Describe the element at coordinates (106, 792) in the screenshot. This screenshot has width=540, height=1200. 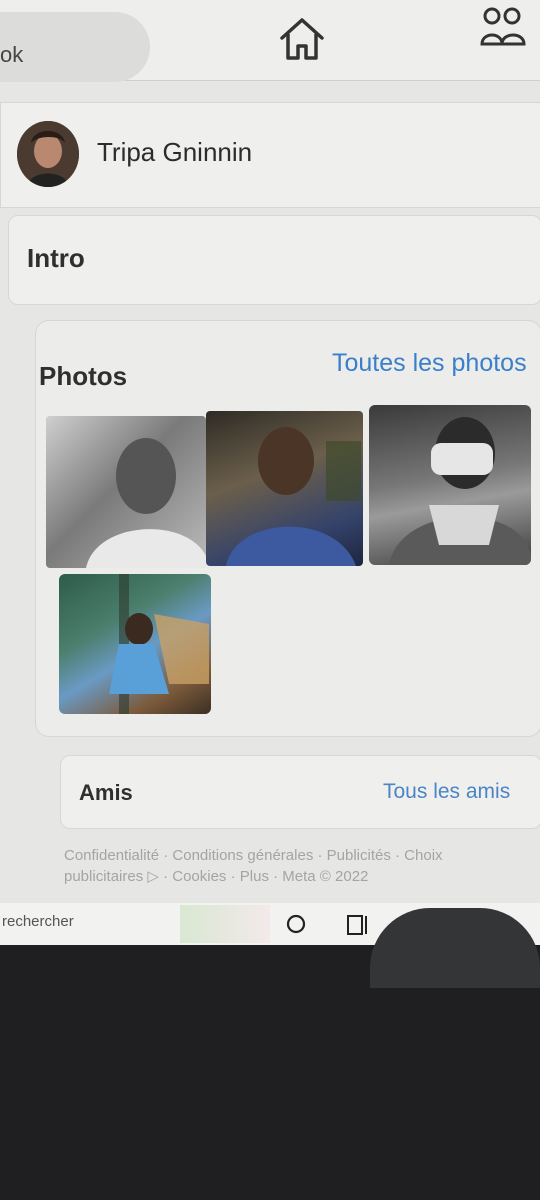
I see `friends-title: Amis` at that location.